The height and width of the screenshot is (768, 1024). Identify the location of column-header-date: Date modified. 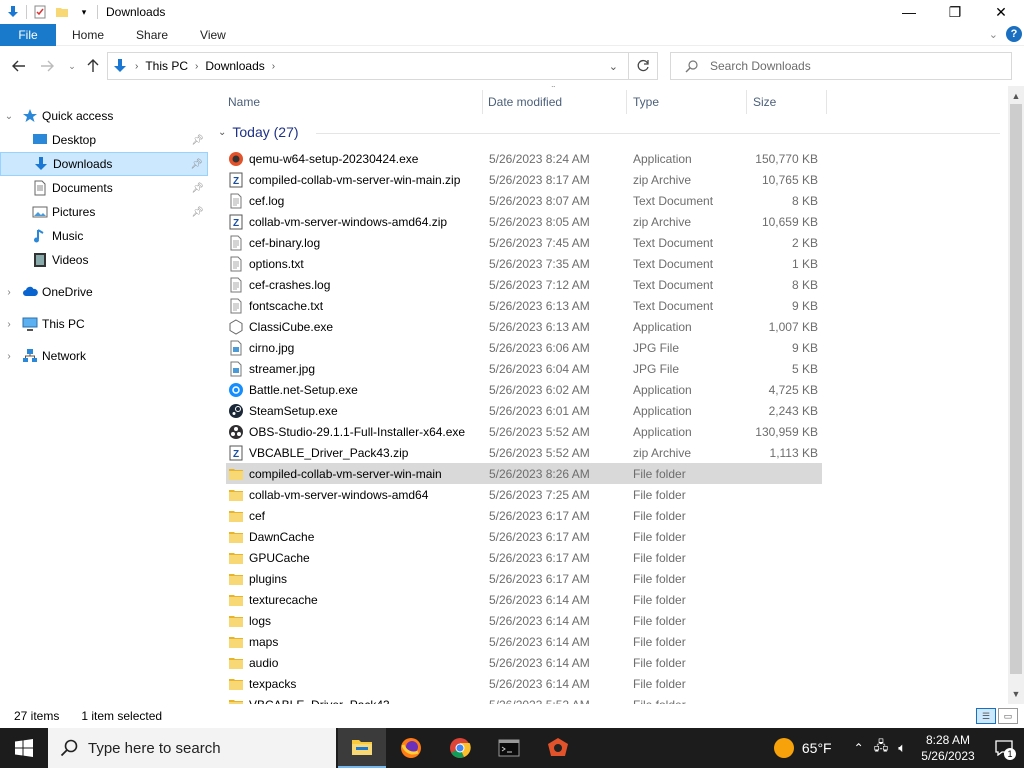
(555, 102).